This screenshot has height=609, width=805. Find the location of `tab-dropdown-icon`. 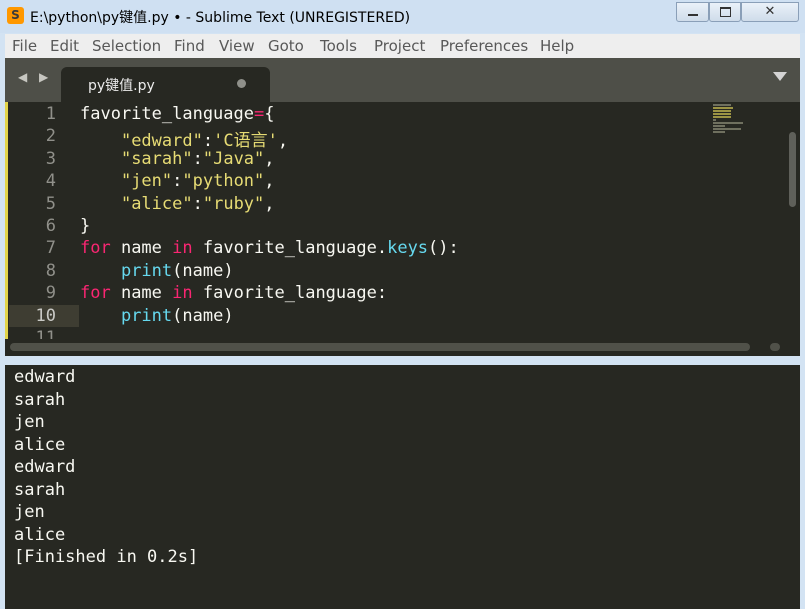

tab-dropdown-icon is located at coordinates (780, 76).